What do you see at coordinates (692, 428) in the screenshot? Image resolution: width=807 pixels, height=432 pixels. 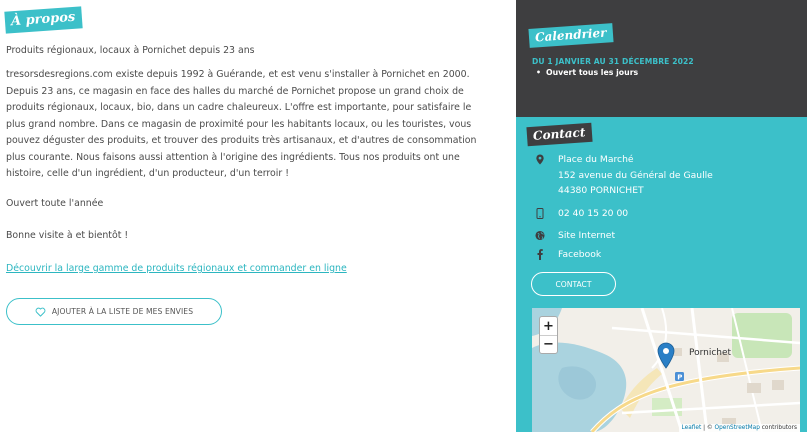 I see `leaflet-link: Leaflet` at bounding box center [692, 428].